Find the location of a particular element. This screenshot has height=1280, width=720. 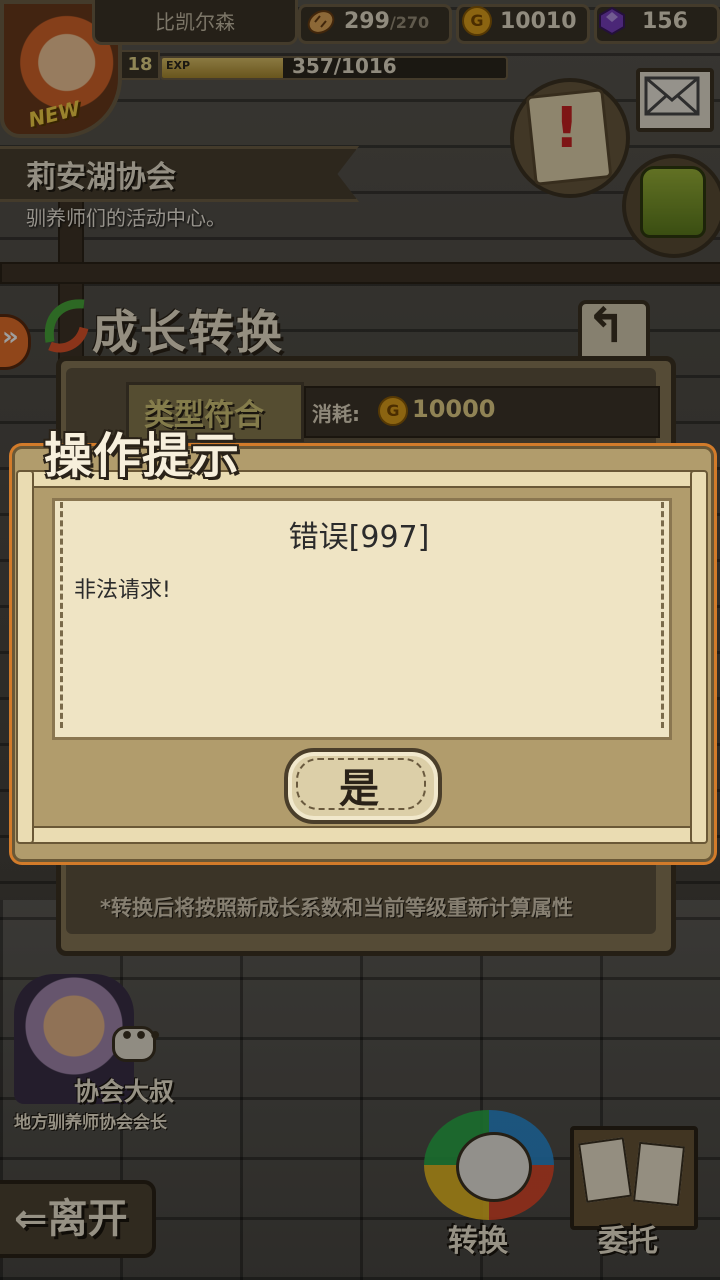

confirm-button-label: 是 is located at coordinates (359, 785).